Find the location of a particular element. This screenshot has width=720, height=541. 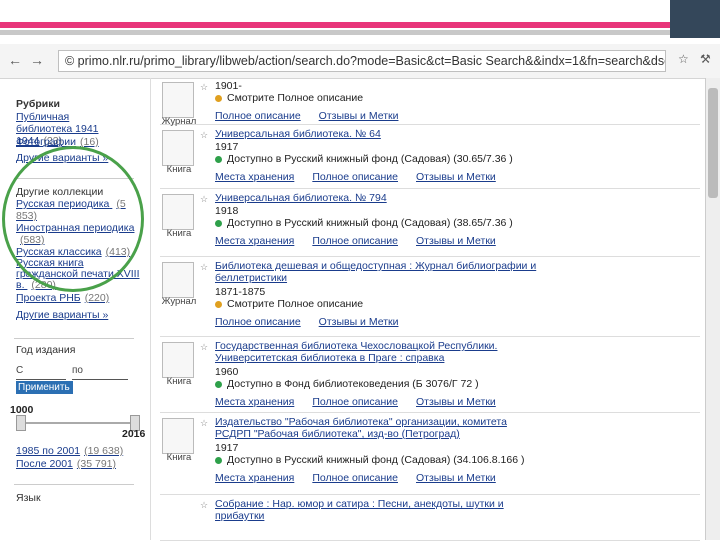

slider-min-handle is located at coordinates (21, 423).